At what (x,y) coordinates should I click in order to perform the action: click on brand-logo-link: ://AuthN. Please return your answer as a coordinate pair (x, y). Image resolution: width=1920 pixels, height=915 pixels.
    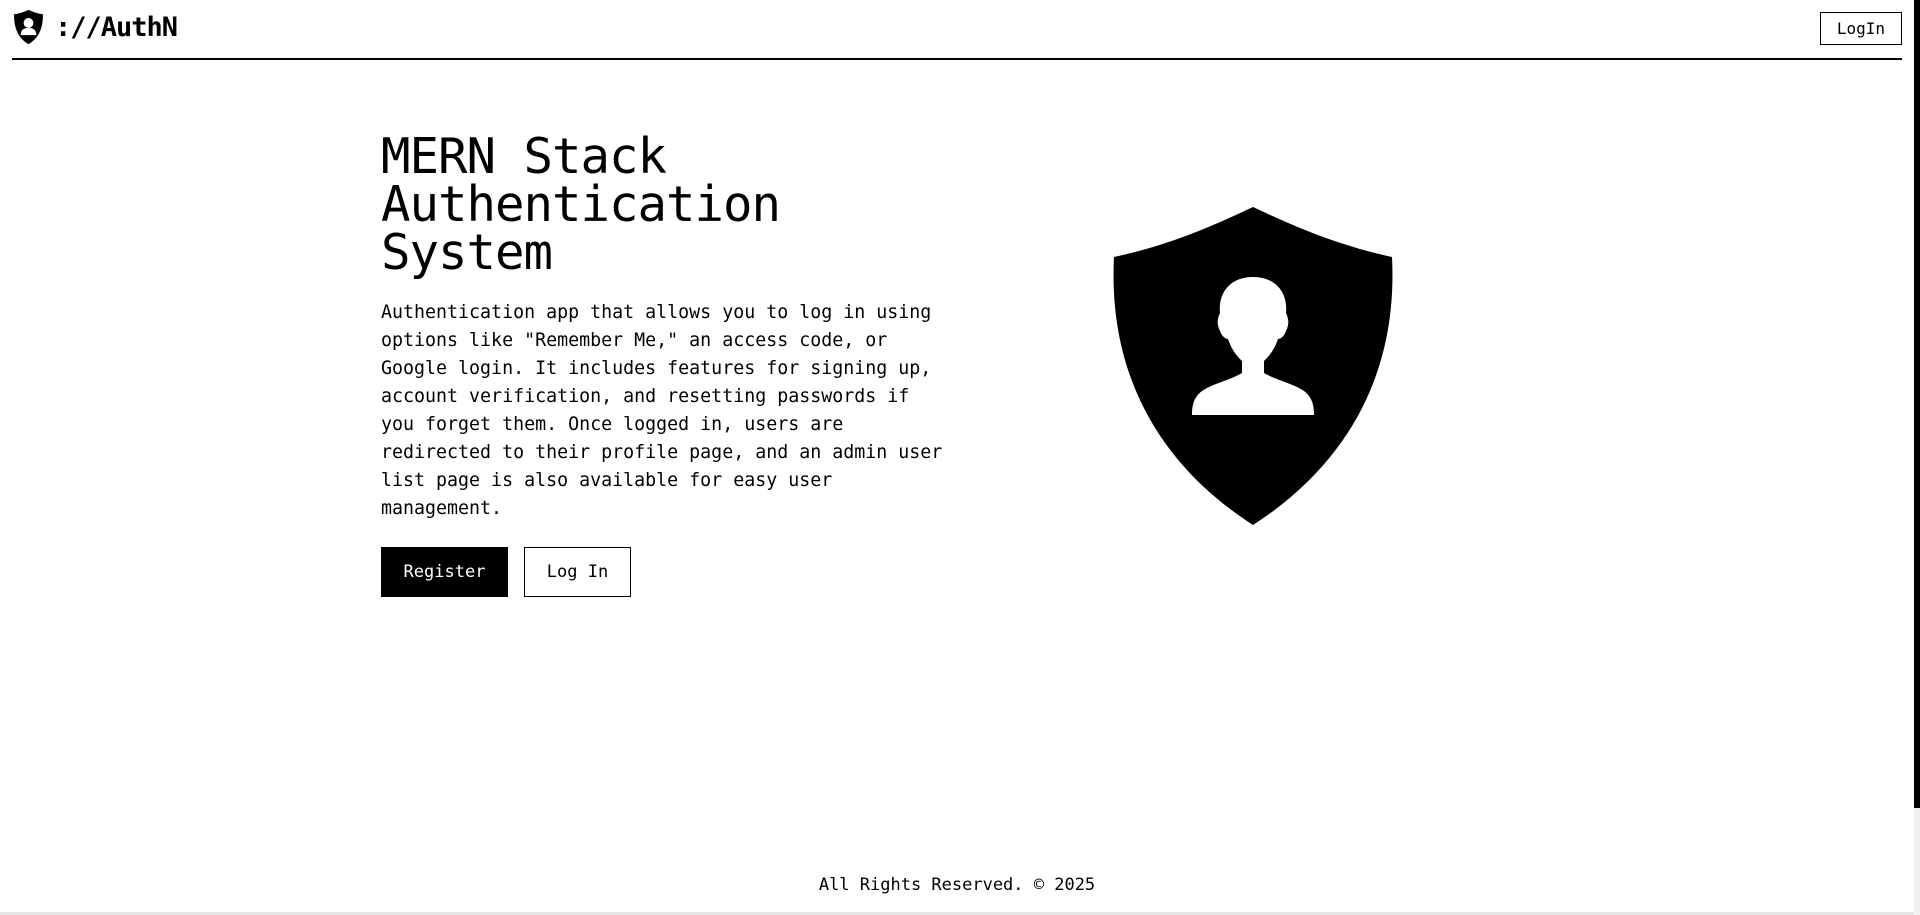
    Looking at the image, I should click on (95, 27).